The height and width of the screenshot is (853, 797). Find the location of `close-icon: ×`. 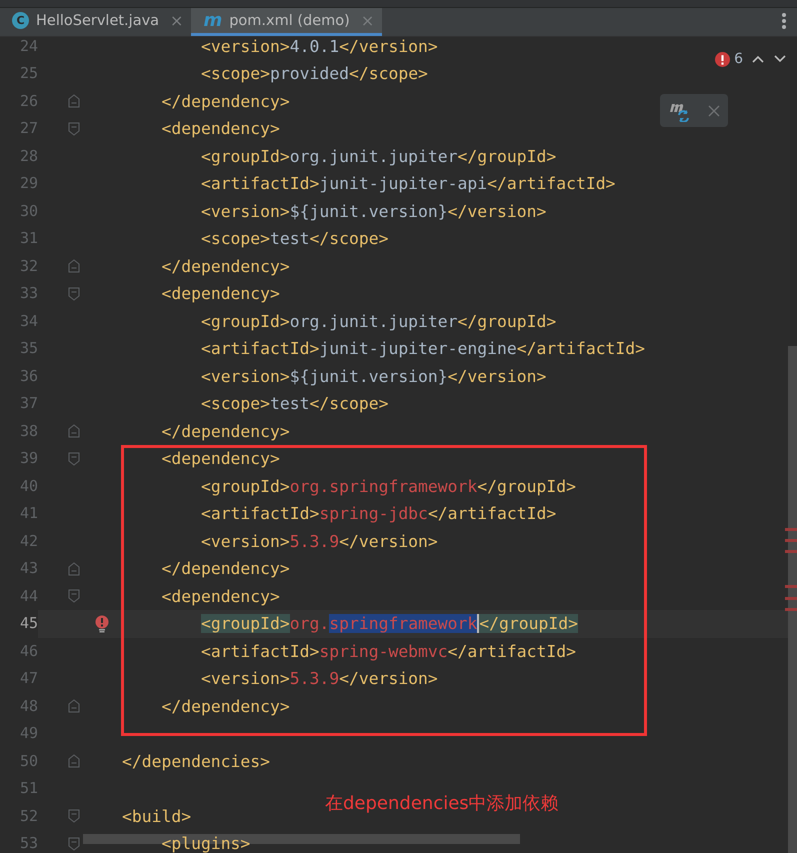

close-icon: × is located at coordinates (177, 20).